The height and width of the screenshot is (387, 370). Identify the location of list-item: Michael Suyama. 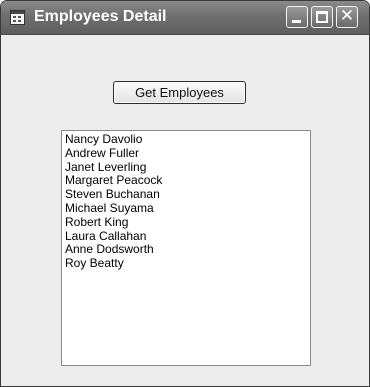
(187, 209).